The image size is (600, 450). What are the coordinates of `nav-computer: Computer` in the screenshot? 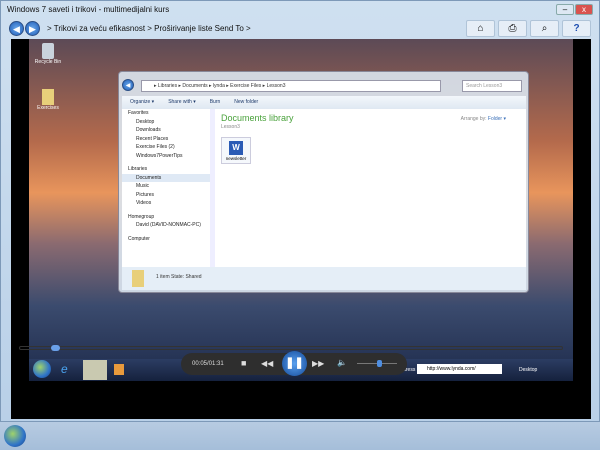 It's located at (166, 239).